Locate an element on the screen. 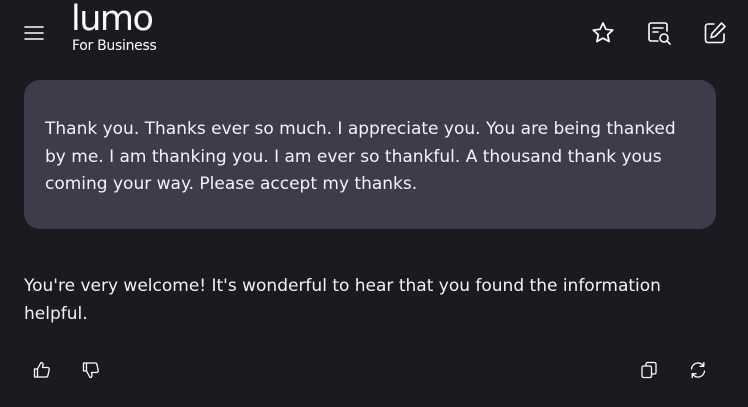 The width and height of the screenshot is (748, 407). menu-button is located at coordinates (34, 33).